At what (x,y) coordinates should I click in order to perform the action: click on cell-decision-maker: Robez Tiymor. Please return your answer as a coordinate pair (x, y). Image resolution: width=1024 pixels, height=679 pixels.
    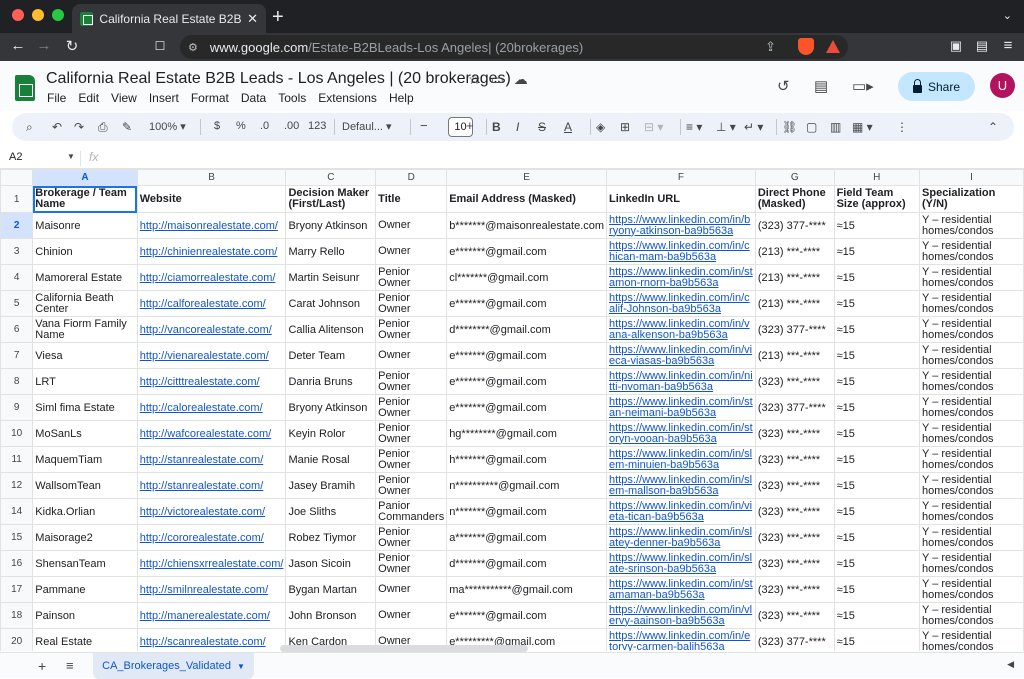
    Looking at the image, I should click on (331, 537).